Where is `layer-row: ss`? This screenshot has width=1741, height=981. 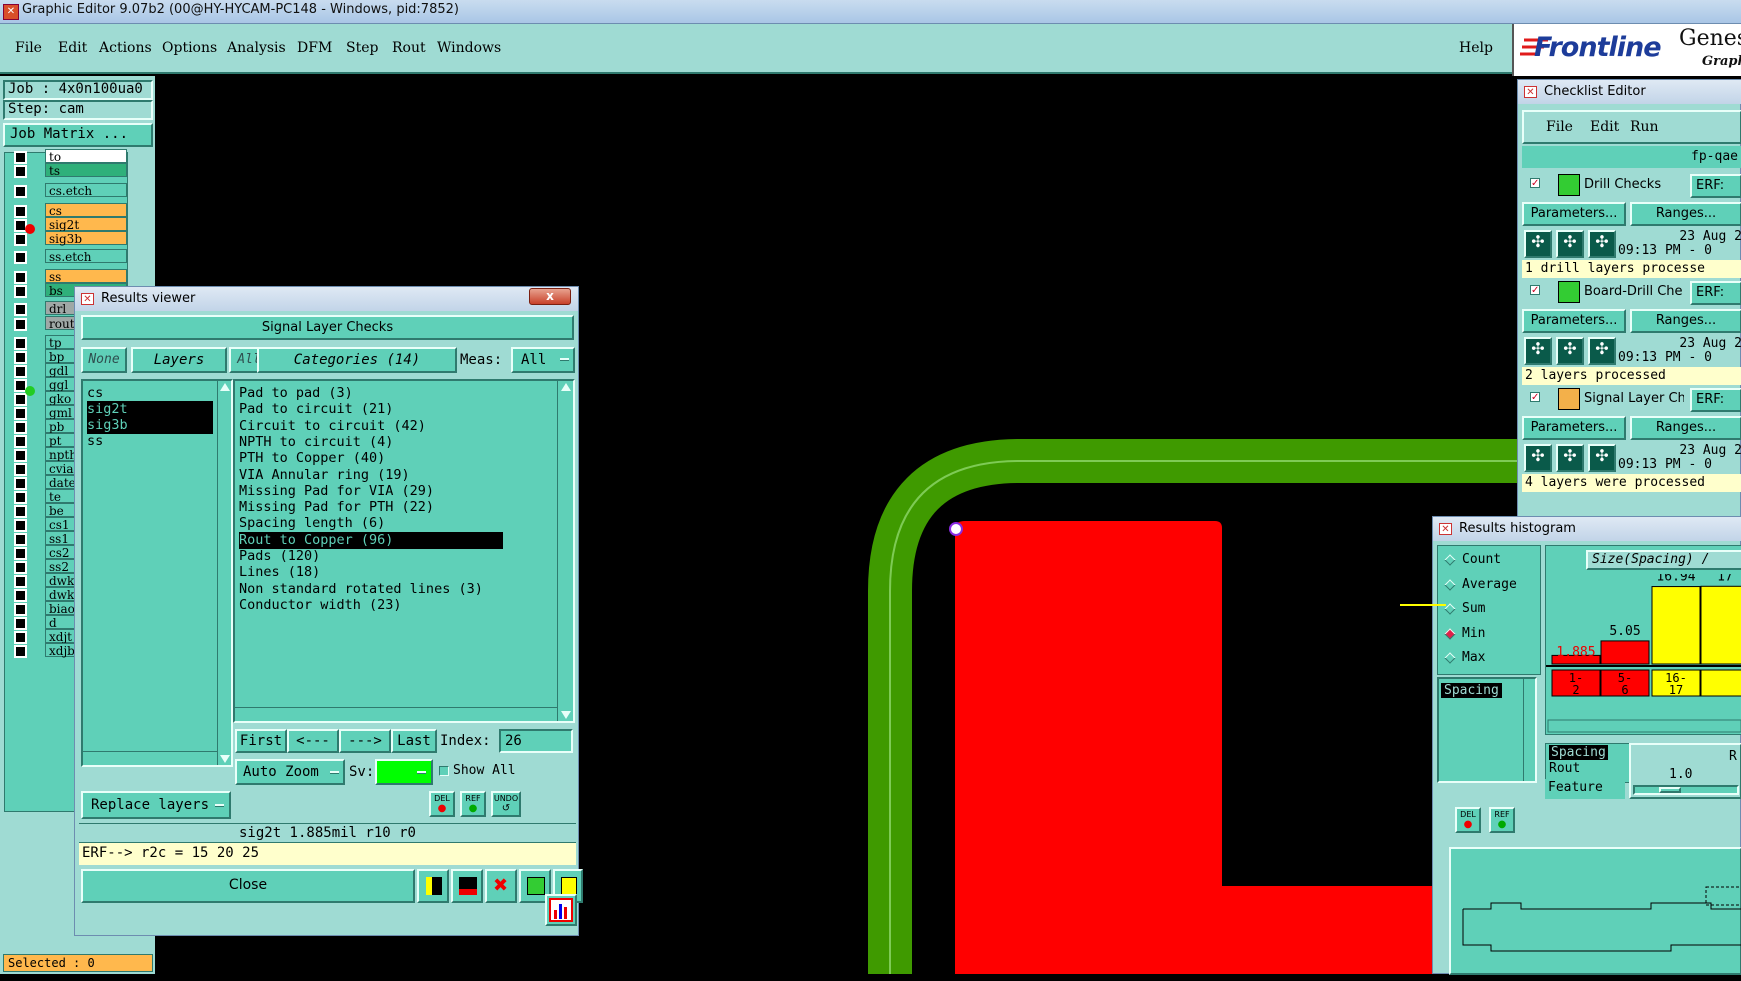
layer-row: ss is located at coordinates (70, 276).